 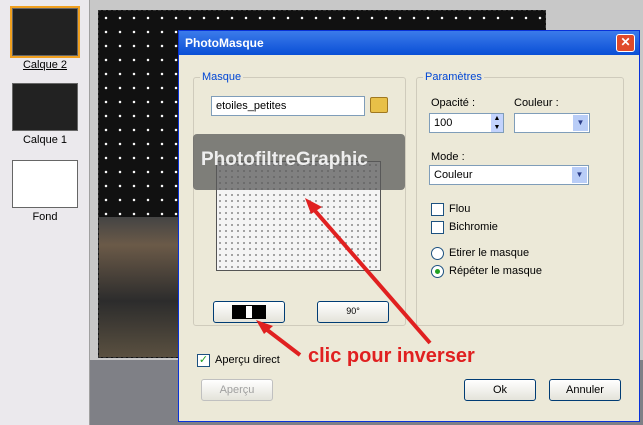 What do you see at coordinates (391, 356) in the screenshot?
I see `annotation-text: clic pour inverser` at bounding box center [391, 356].